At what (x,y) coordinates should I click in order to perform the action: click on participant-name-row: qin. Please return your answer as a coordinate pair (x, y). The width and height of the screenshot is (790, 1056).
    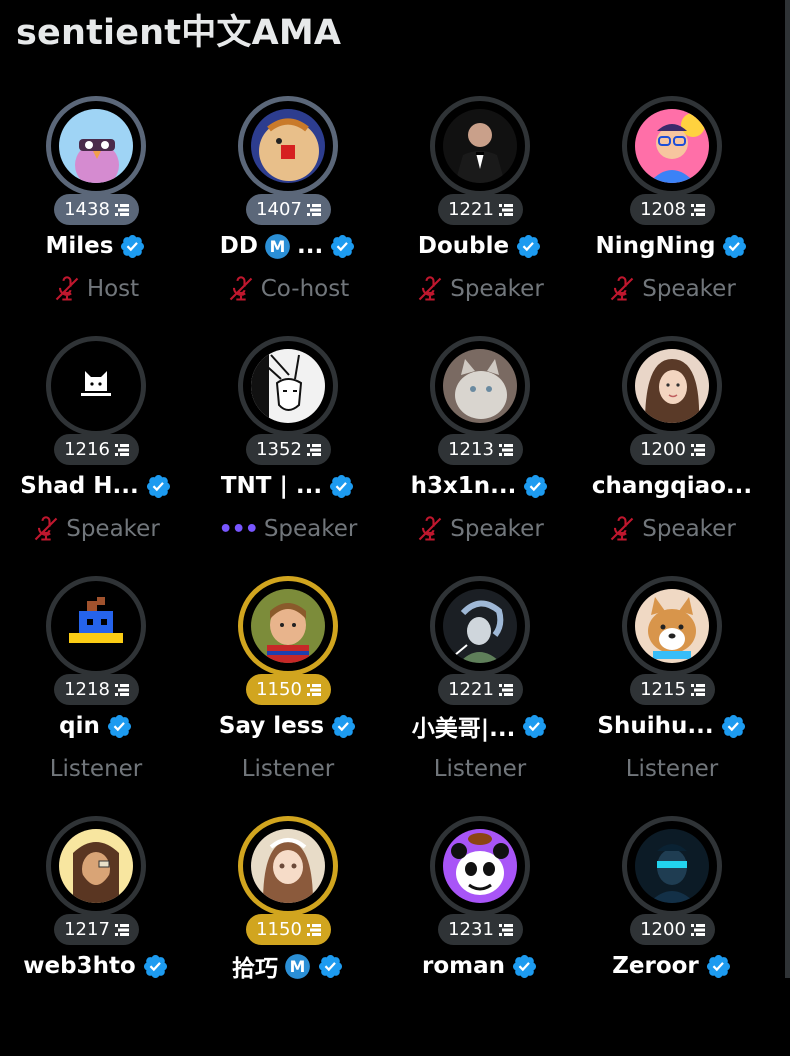
    Looking at the image, I should click on (96, 726).